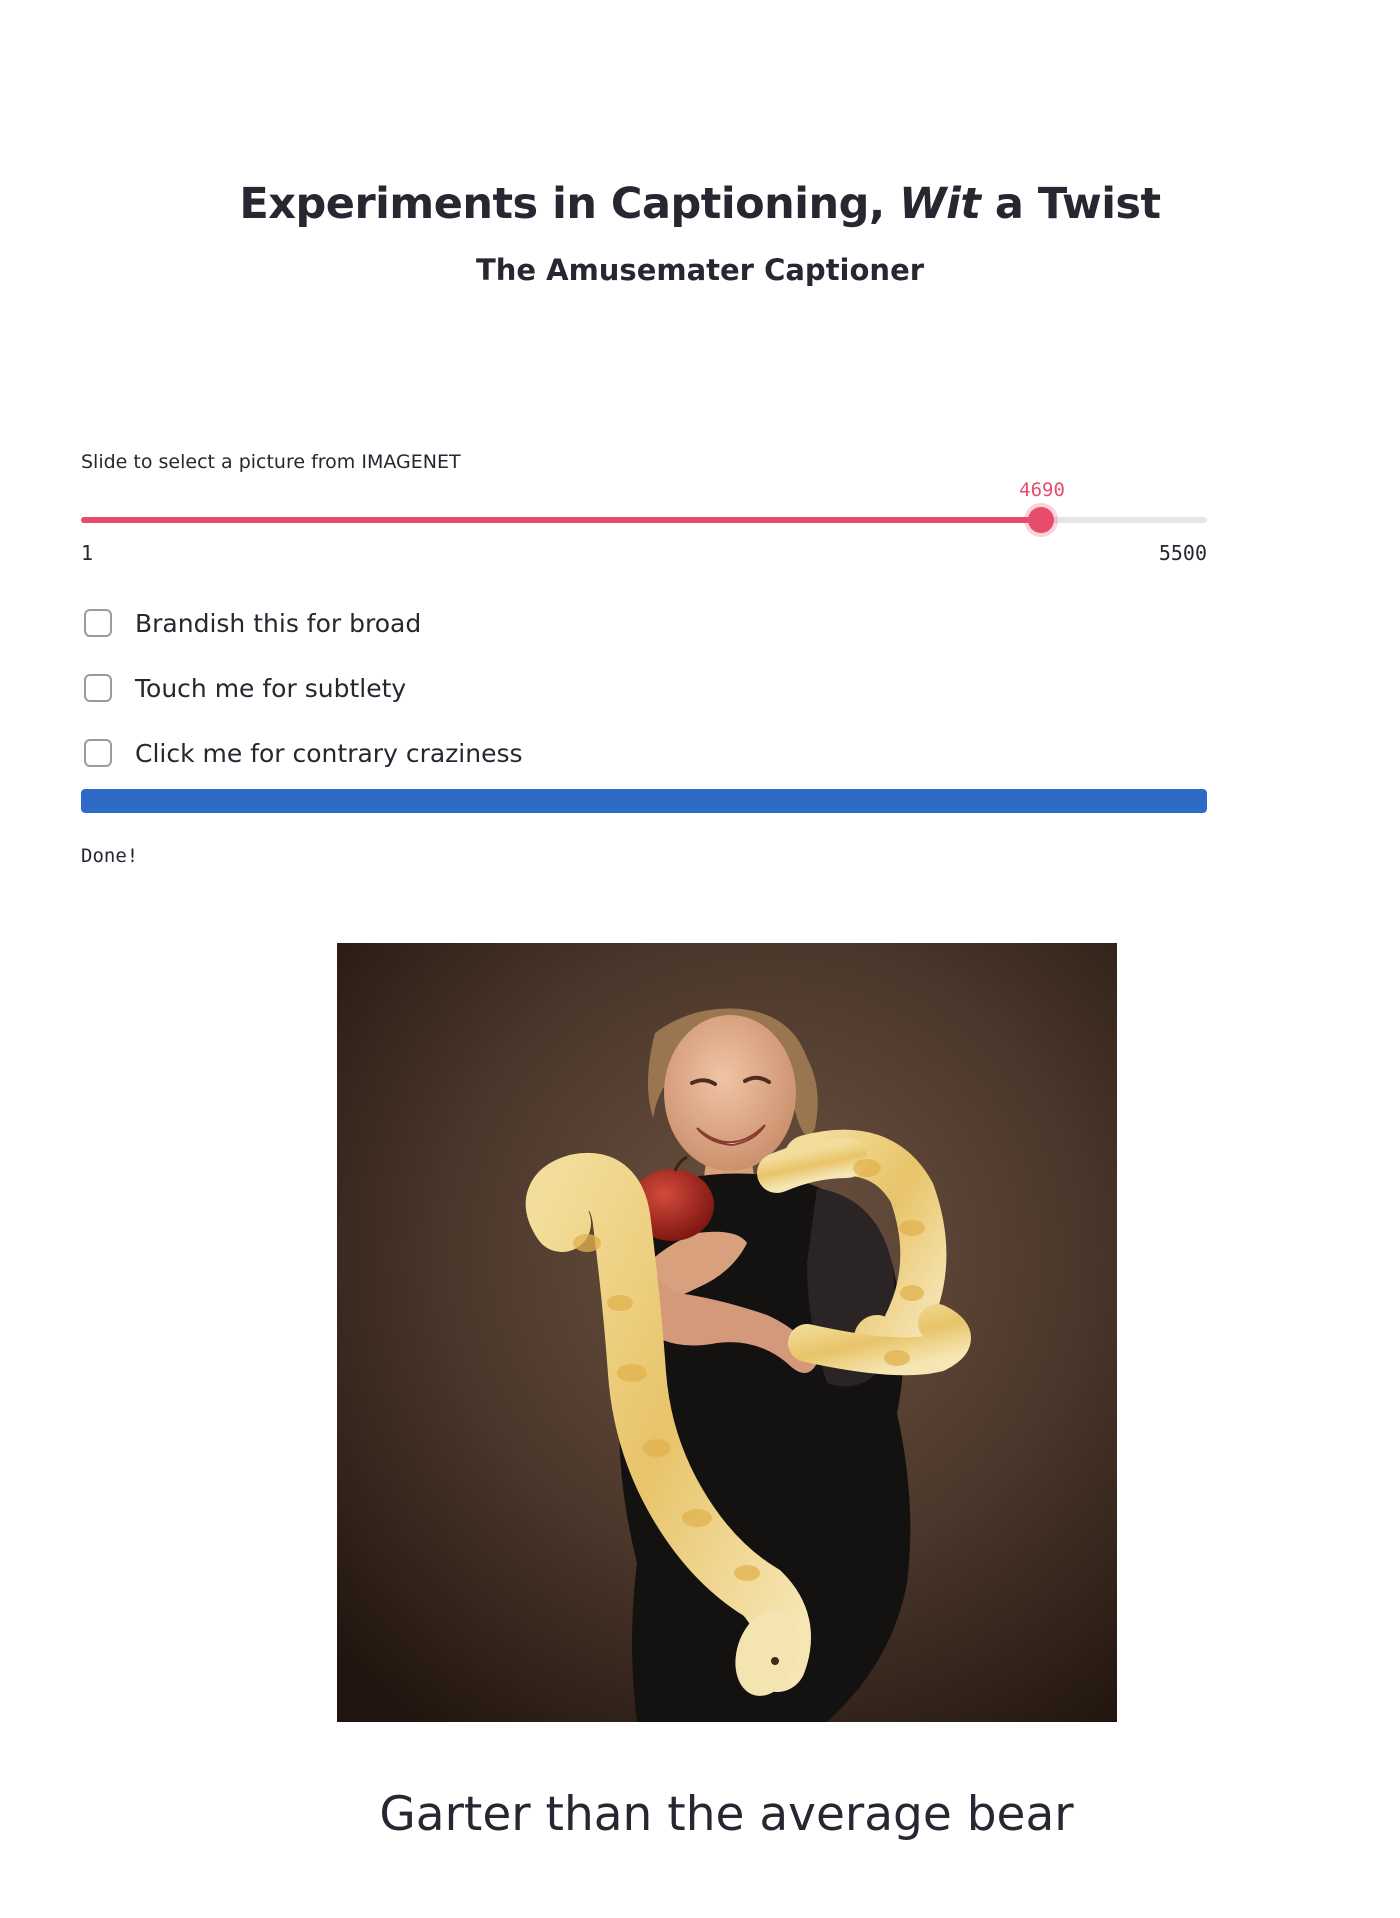 Image resolution: width=1400 pixels, height=1918 pixels. Describe the element at coordinates (726, 1814) in the screenshot. I see `image-caption: Garter than the average bear` at that location.